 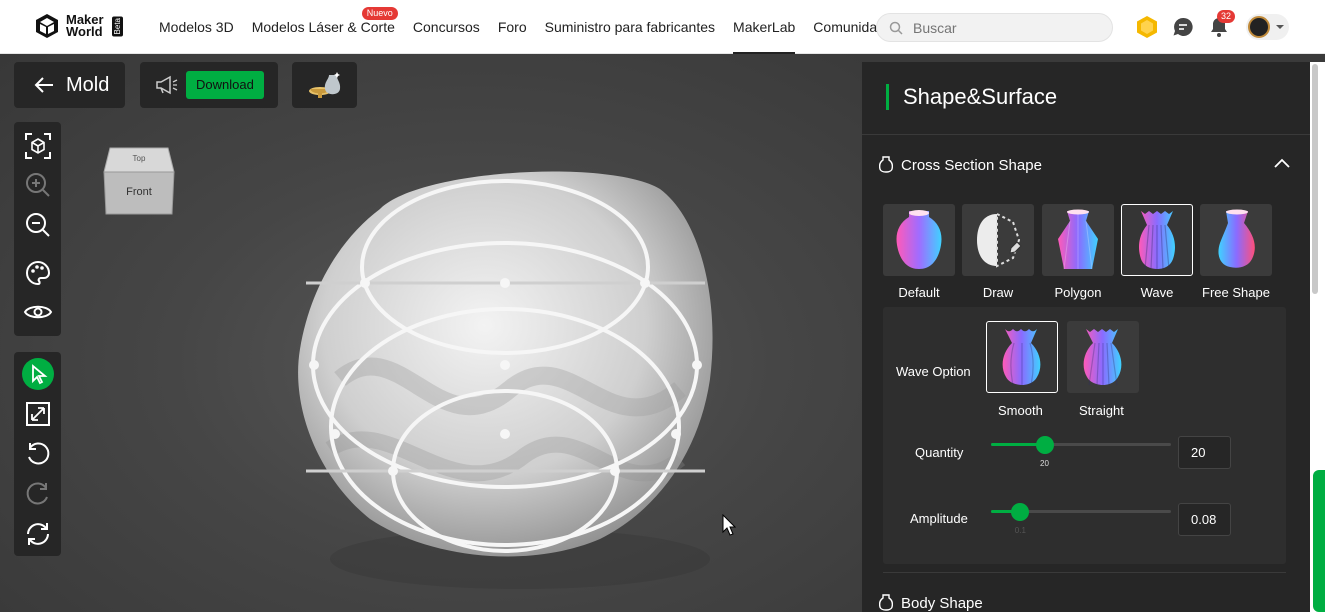 What do you see at coordinates (1078, 292) in the screenshot?
I see `shape-label-polygon: Polygon` at bounding box center [1078, 292].